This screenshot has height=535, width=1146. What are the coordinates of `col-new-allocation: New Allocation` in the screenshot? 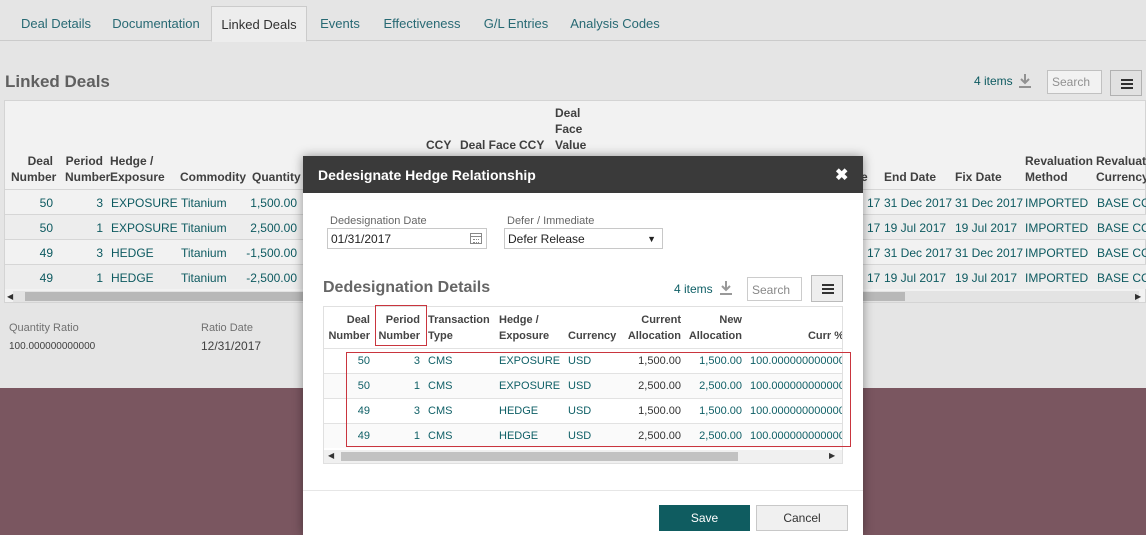 It's located at (712, 328).